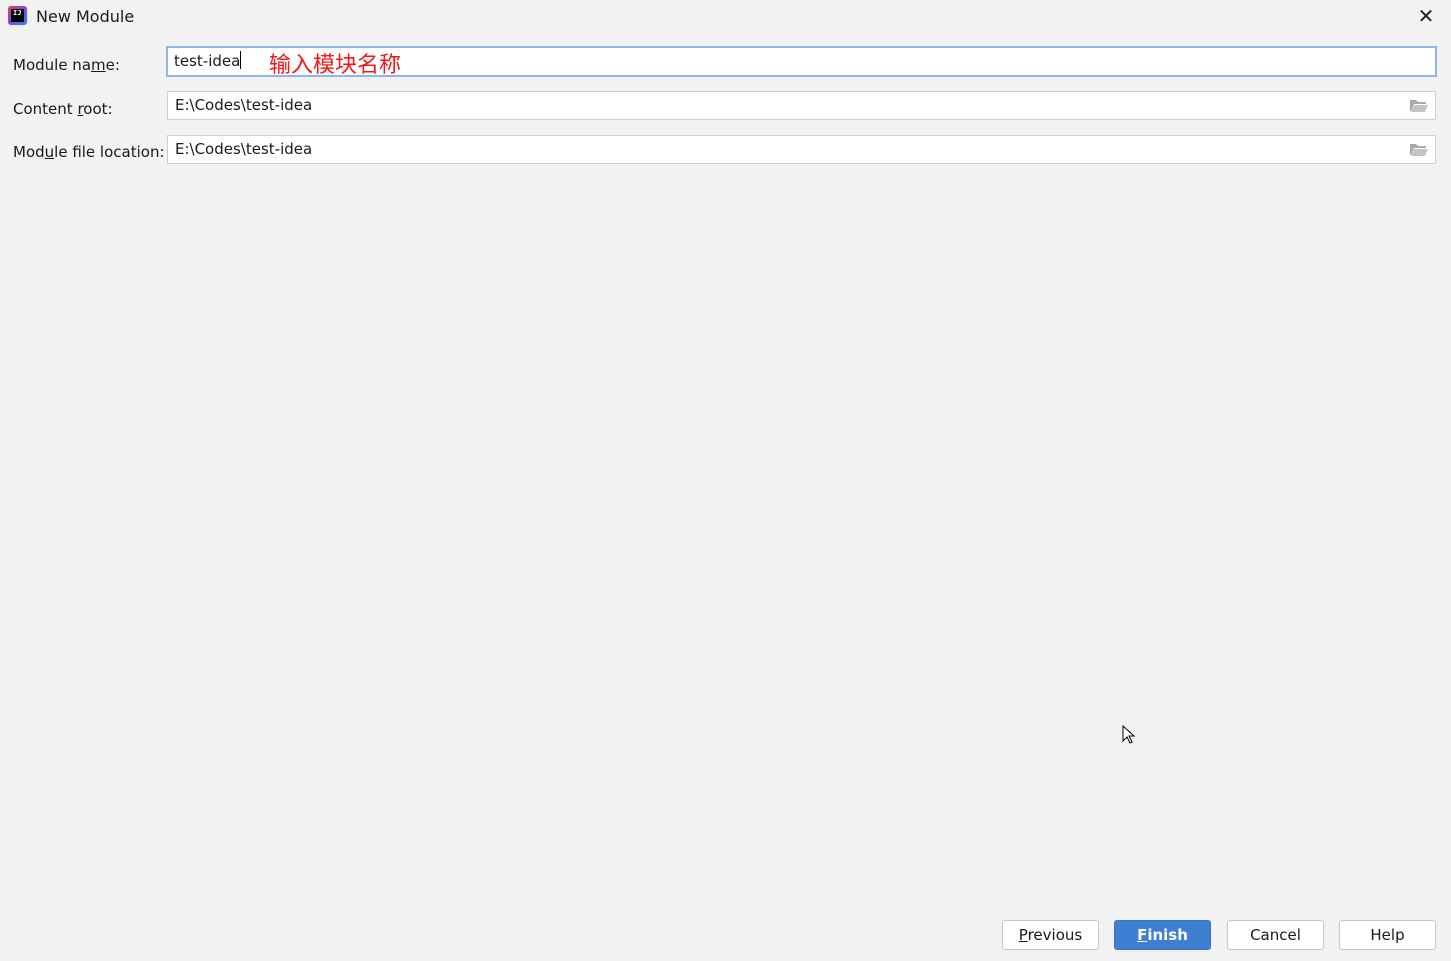 The image size is (1451, 961). Describe the element at coordinates (244, 105) in the screenshot. I see `content-root-value: E:\Codes\test-idea` at that location.